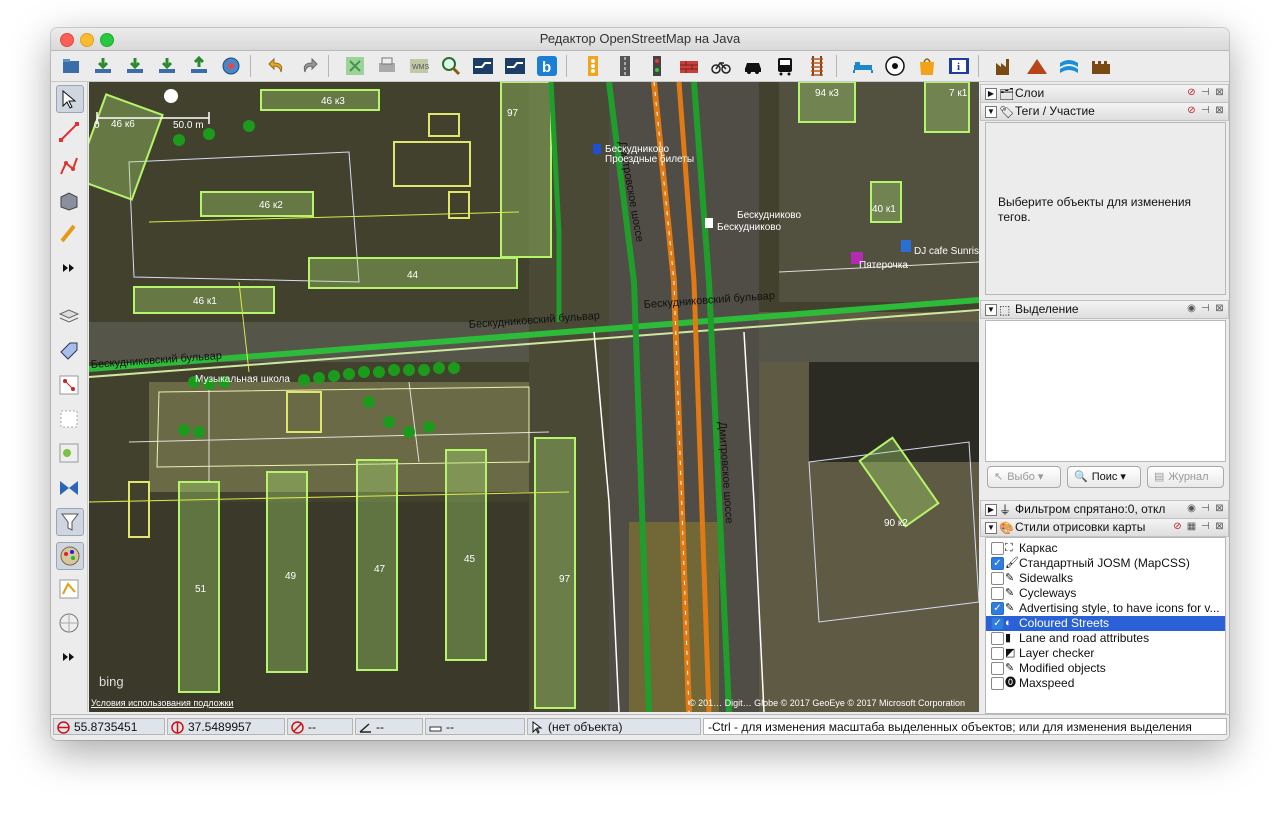 This screenshot has height=813, width=1280. I want to click on upload-icon, so click(199, 66).